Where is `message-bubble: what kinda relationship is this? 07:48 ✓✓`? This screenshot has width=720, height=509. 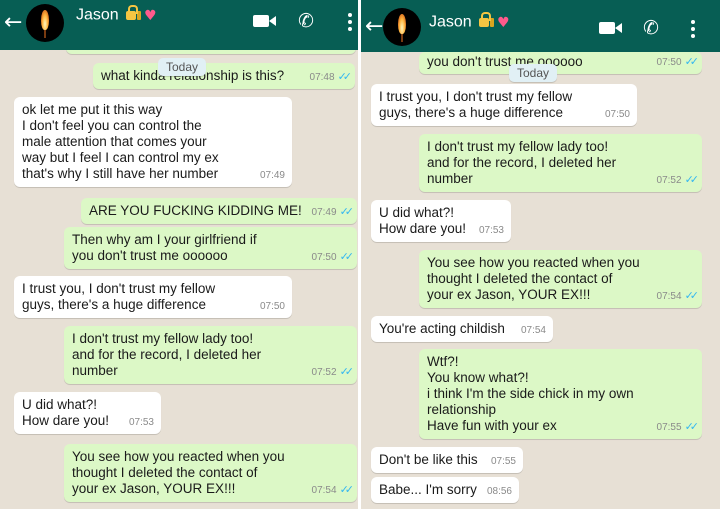
message-bubble: what kinda relationship is this? 07:48 ✓✓ is located at coordinates (224, 76).